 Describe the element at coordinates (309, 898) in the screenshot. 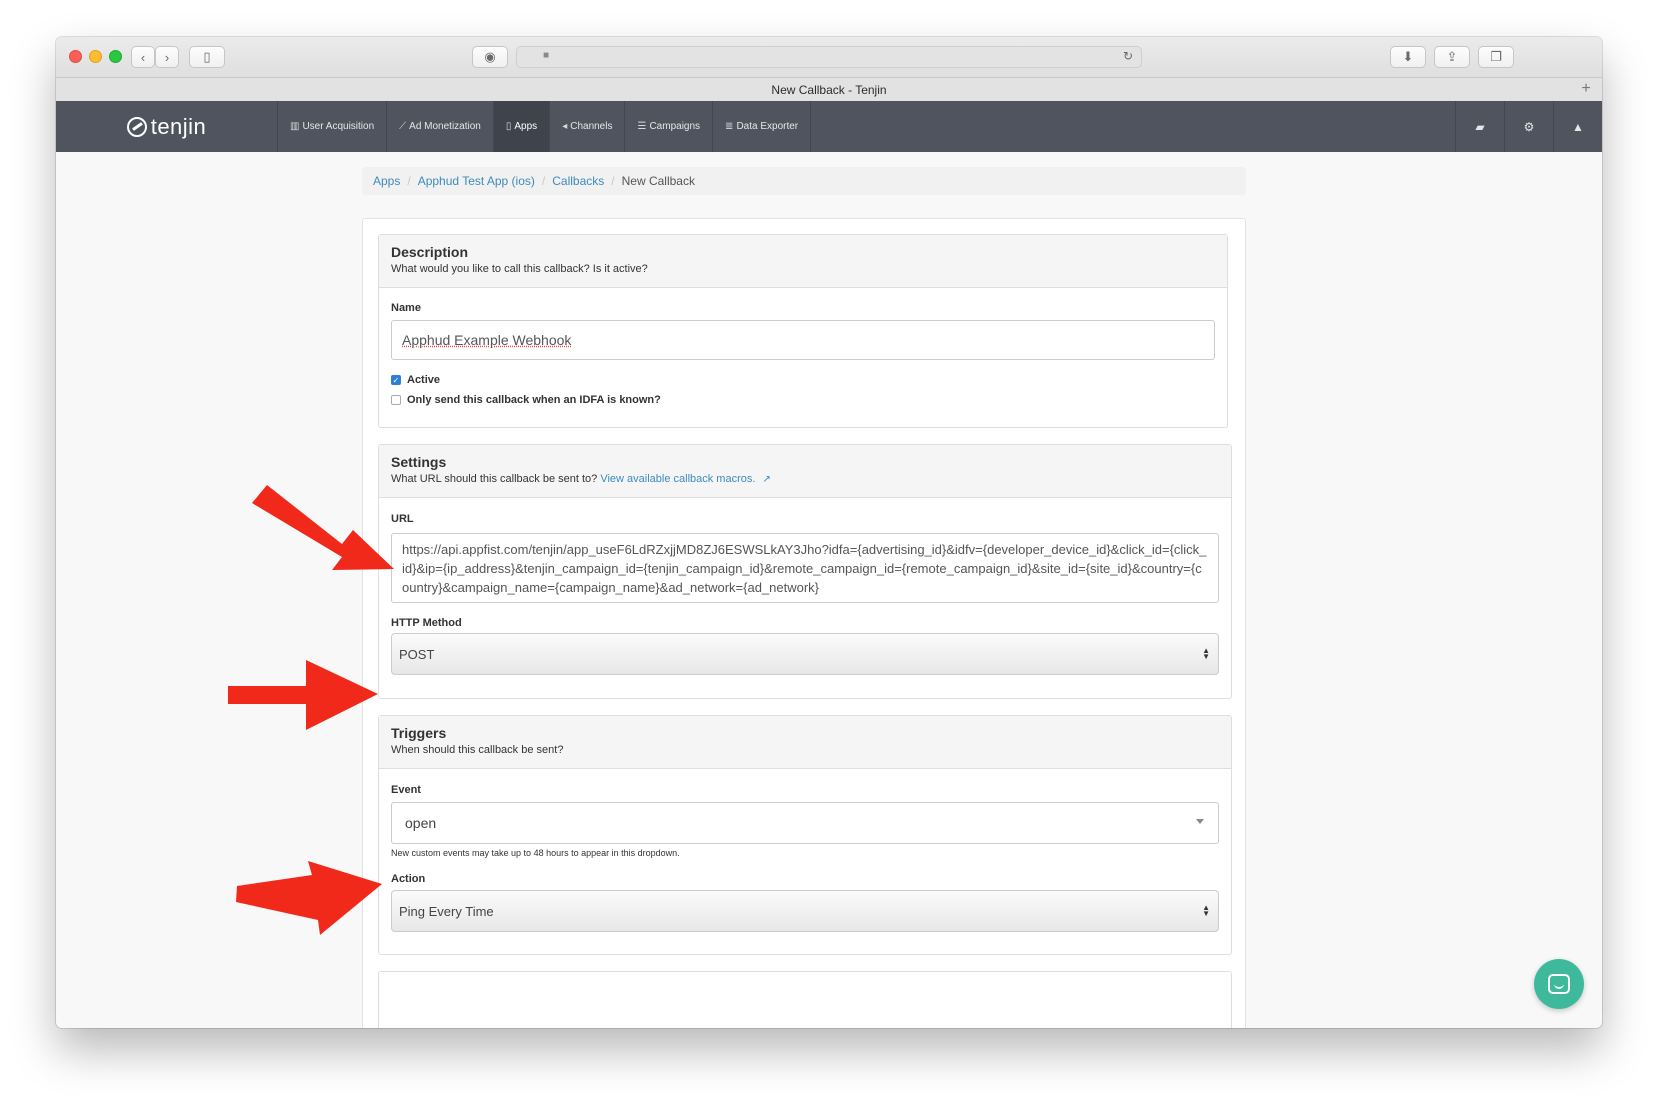

I see `arrow-to-event-field` at that location.